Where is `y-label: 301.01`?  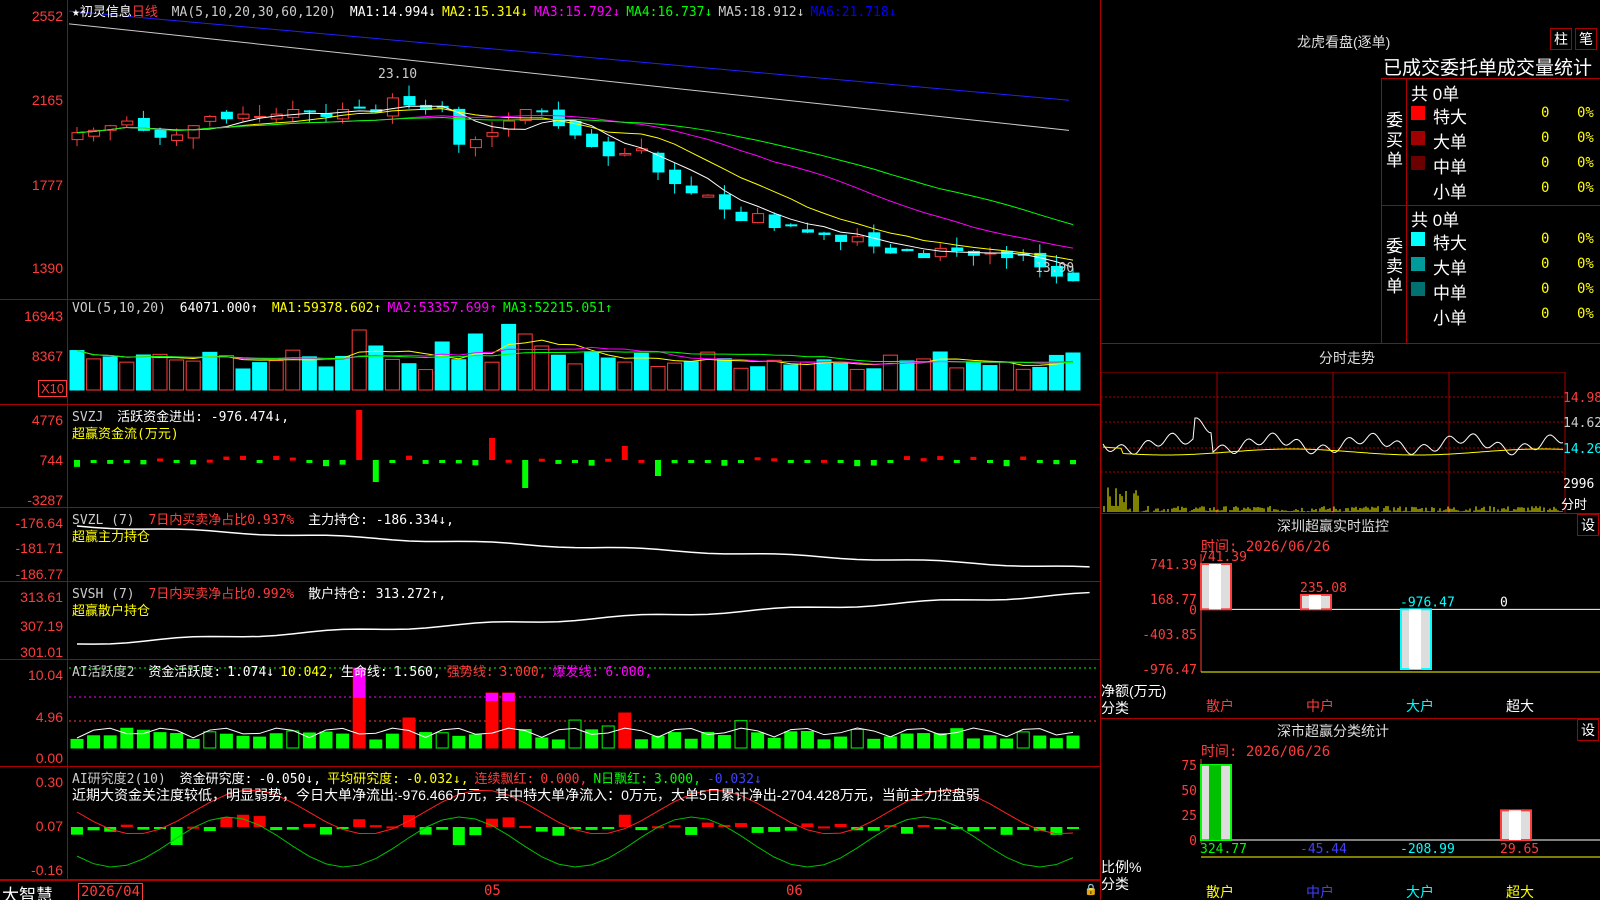 y-label: 301.01 is located at coordinates (41, 652).